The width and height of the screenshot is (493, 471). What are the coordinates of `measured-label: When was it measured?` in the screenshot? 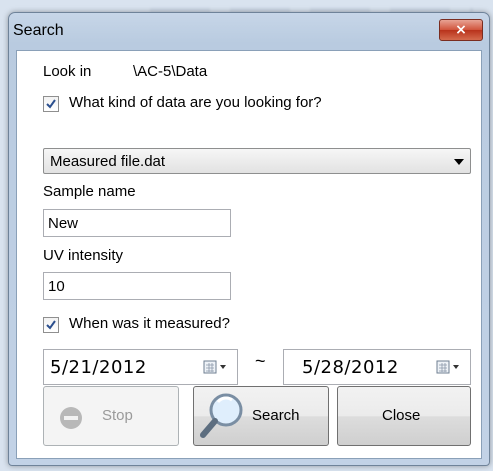 It's located at (149, 323).